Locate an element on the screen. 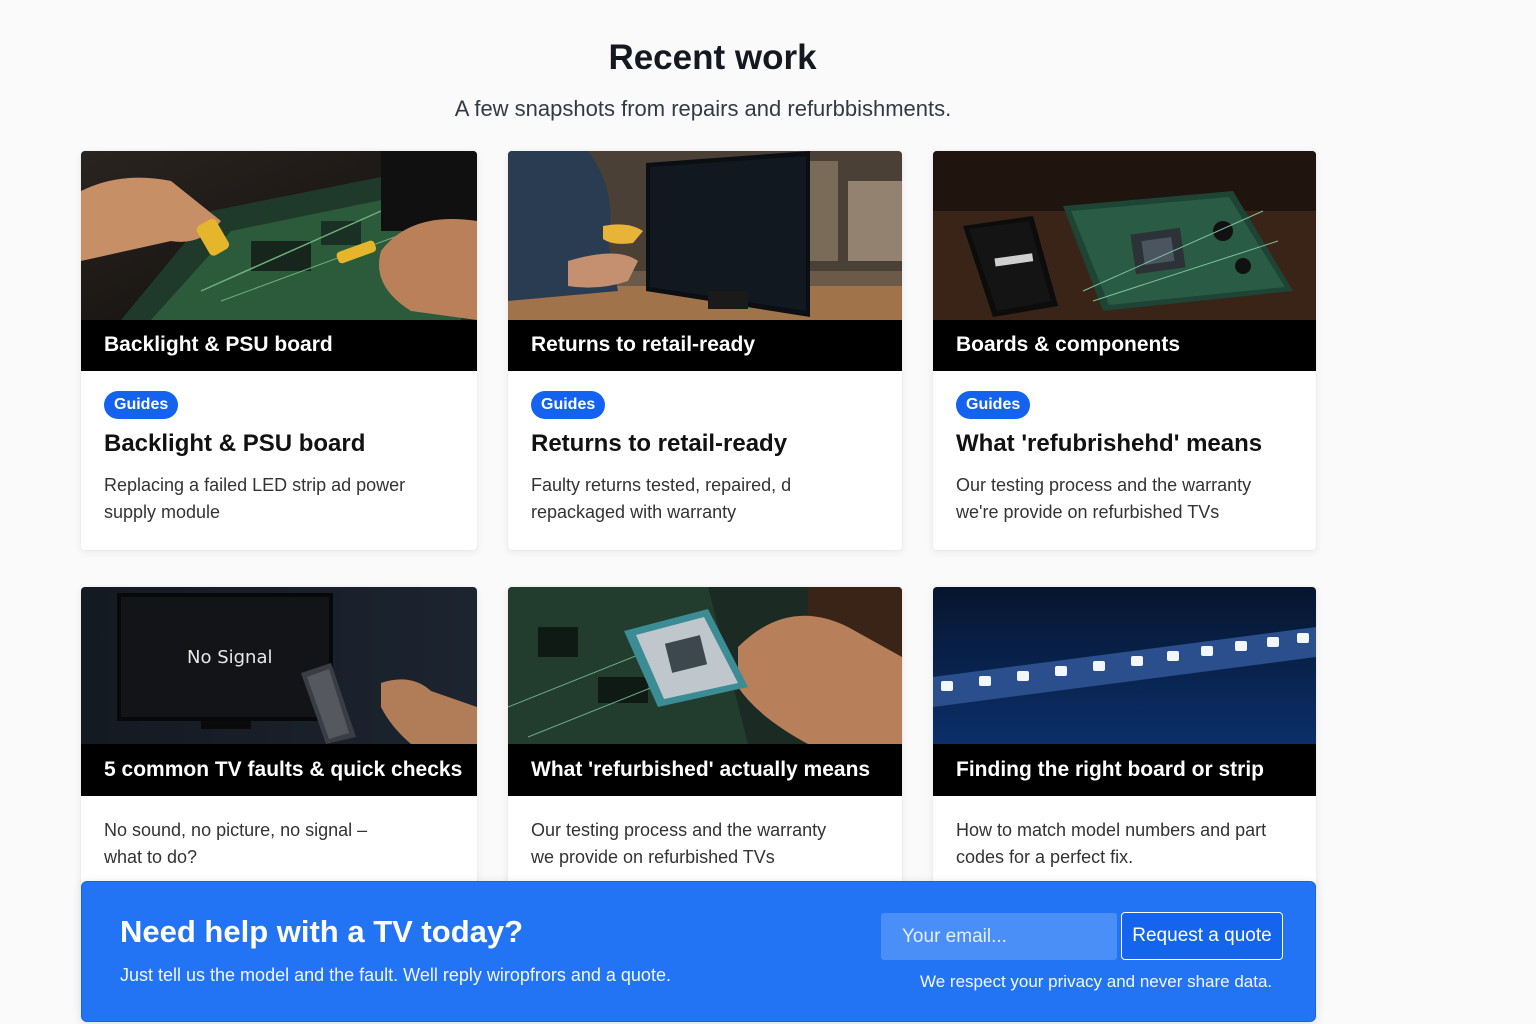 This screenshot has height=1024, width=1536. circuit-boards-photo-icon is located at coordinates (1124, 235).